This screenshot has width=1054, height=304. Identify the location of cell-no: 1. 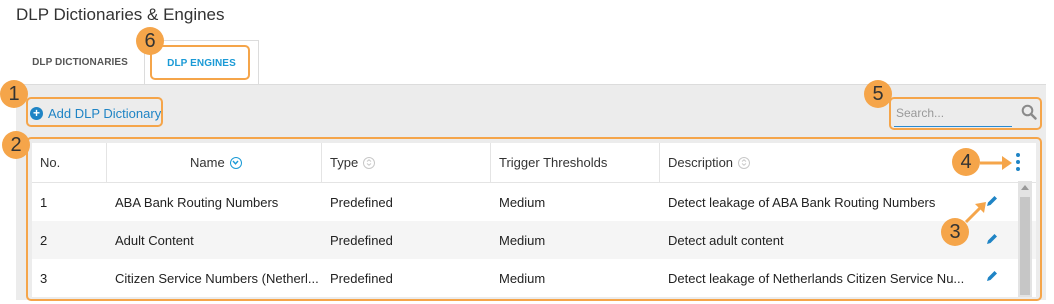
(44, 202).